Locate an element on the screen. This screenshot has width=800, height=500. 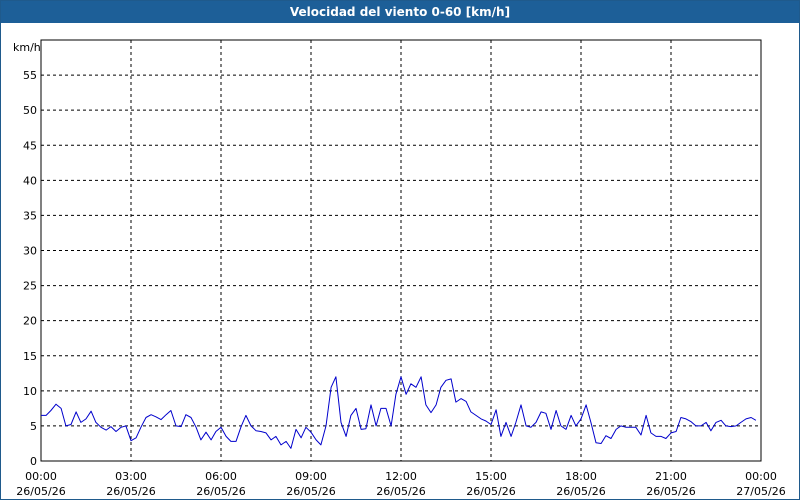
y-tick-label: 55 is located at coordinates (30, 75).